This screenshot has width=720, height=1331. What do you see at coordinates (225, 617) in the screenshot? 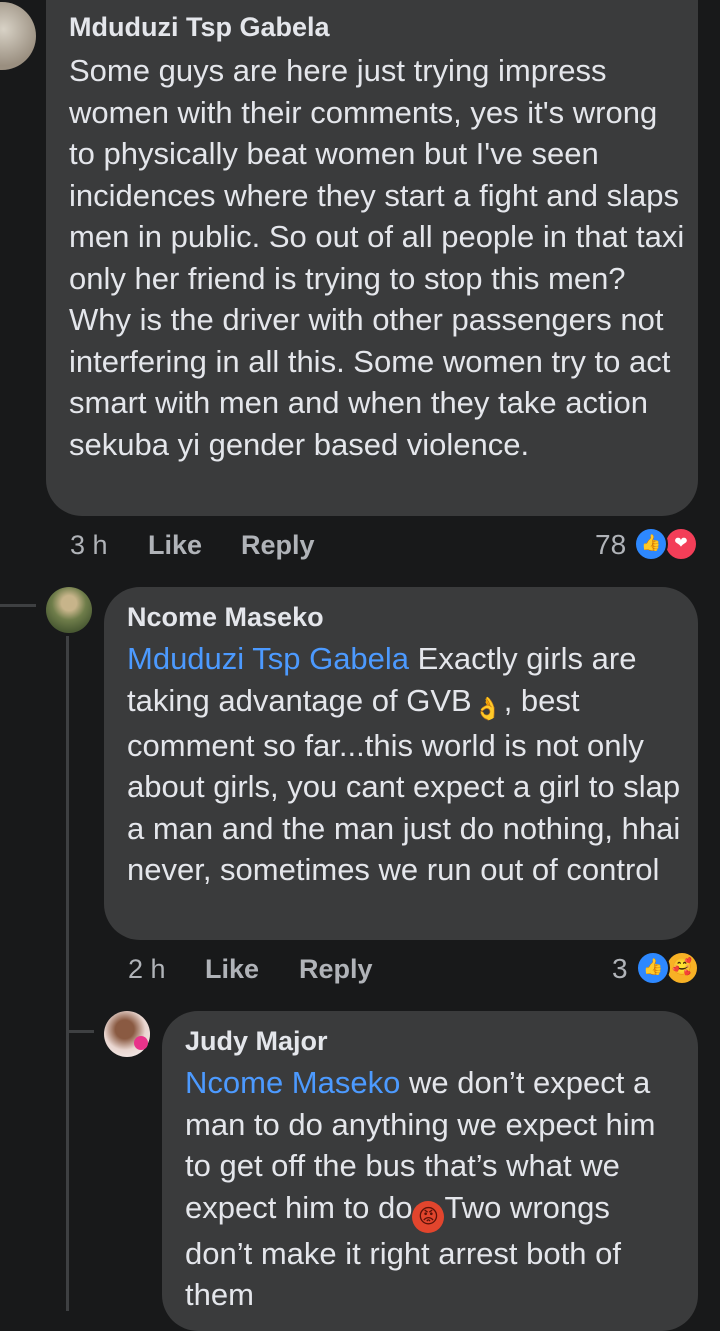
I see `reply-author: Ncome Maseko` at bounding box center [225, 617].